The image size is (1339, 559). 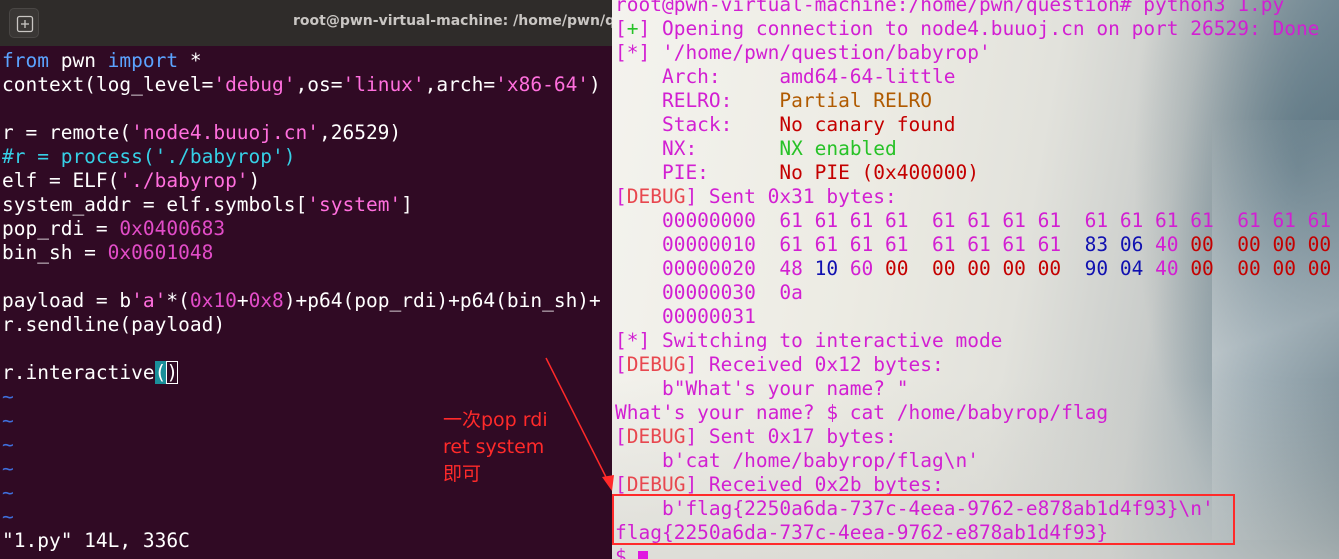 What do you see at coordinates (862, 268) in the screenshot?
I see `terminal-line-segment: 60` at bounding box center [862, 268].